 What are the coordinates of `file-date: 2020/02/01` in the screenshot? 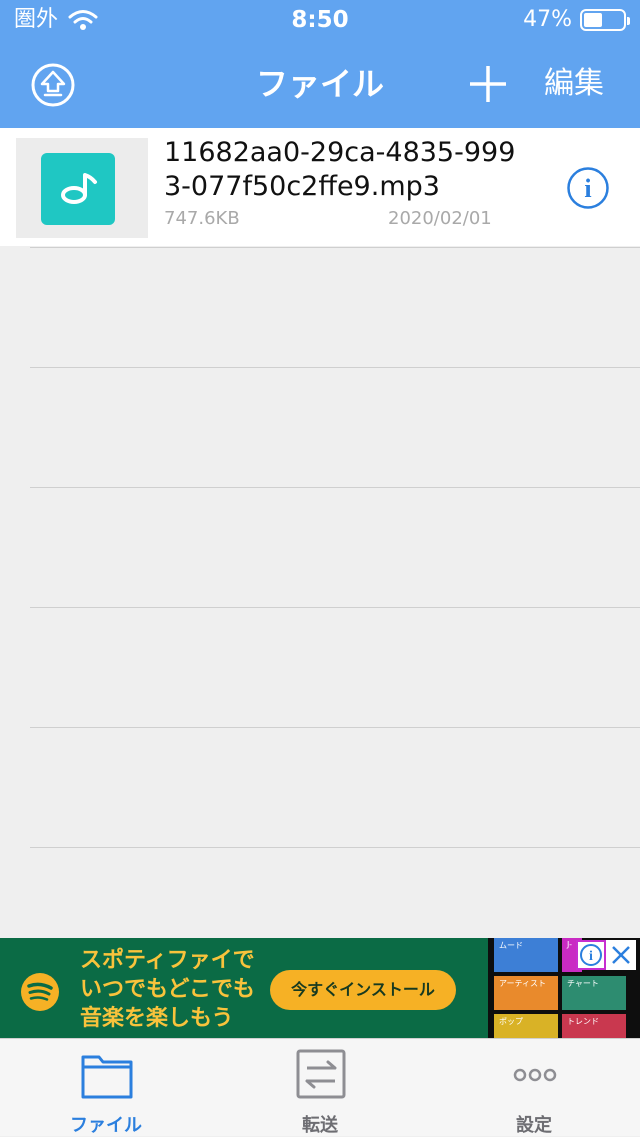 It's located at (440, 218).